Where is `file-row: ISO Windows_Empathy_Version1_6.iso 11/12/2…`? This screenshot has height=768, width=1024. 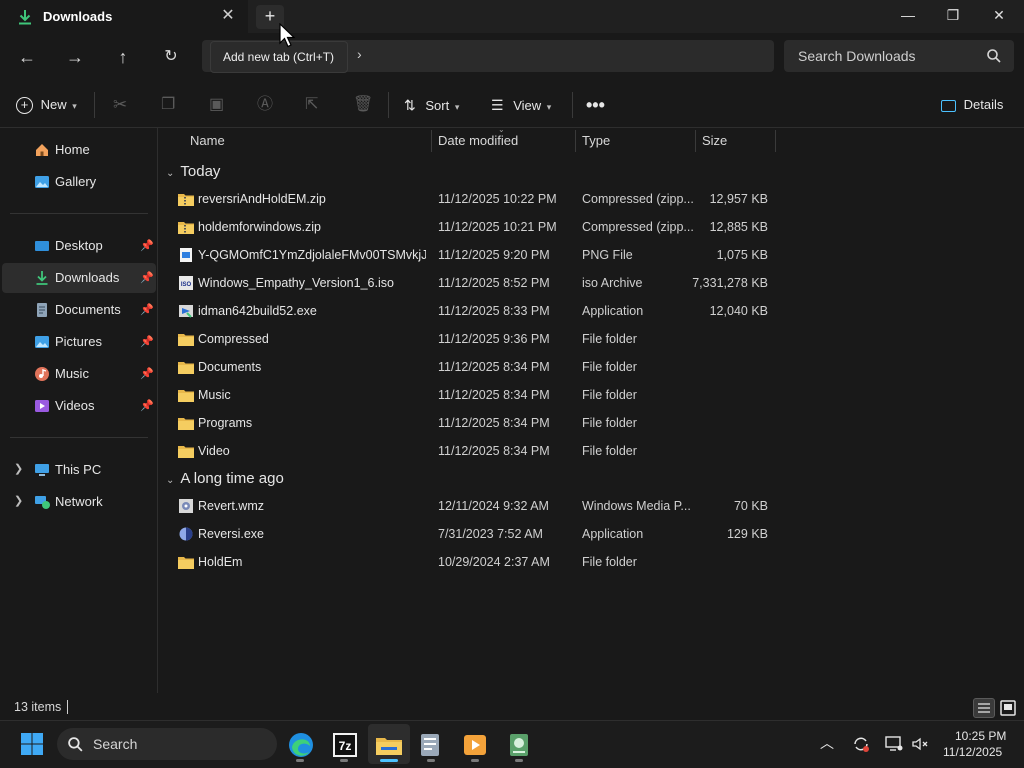 file-row: ISO Windows_Empathy_Version1_6.iso 11/12/2… is located at coordinates (470, 284).